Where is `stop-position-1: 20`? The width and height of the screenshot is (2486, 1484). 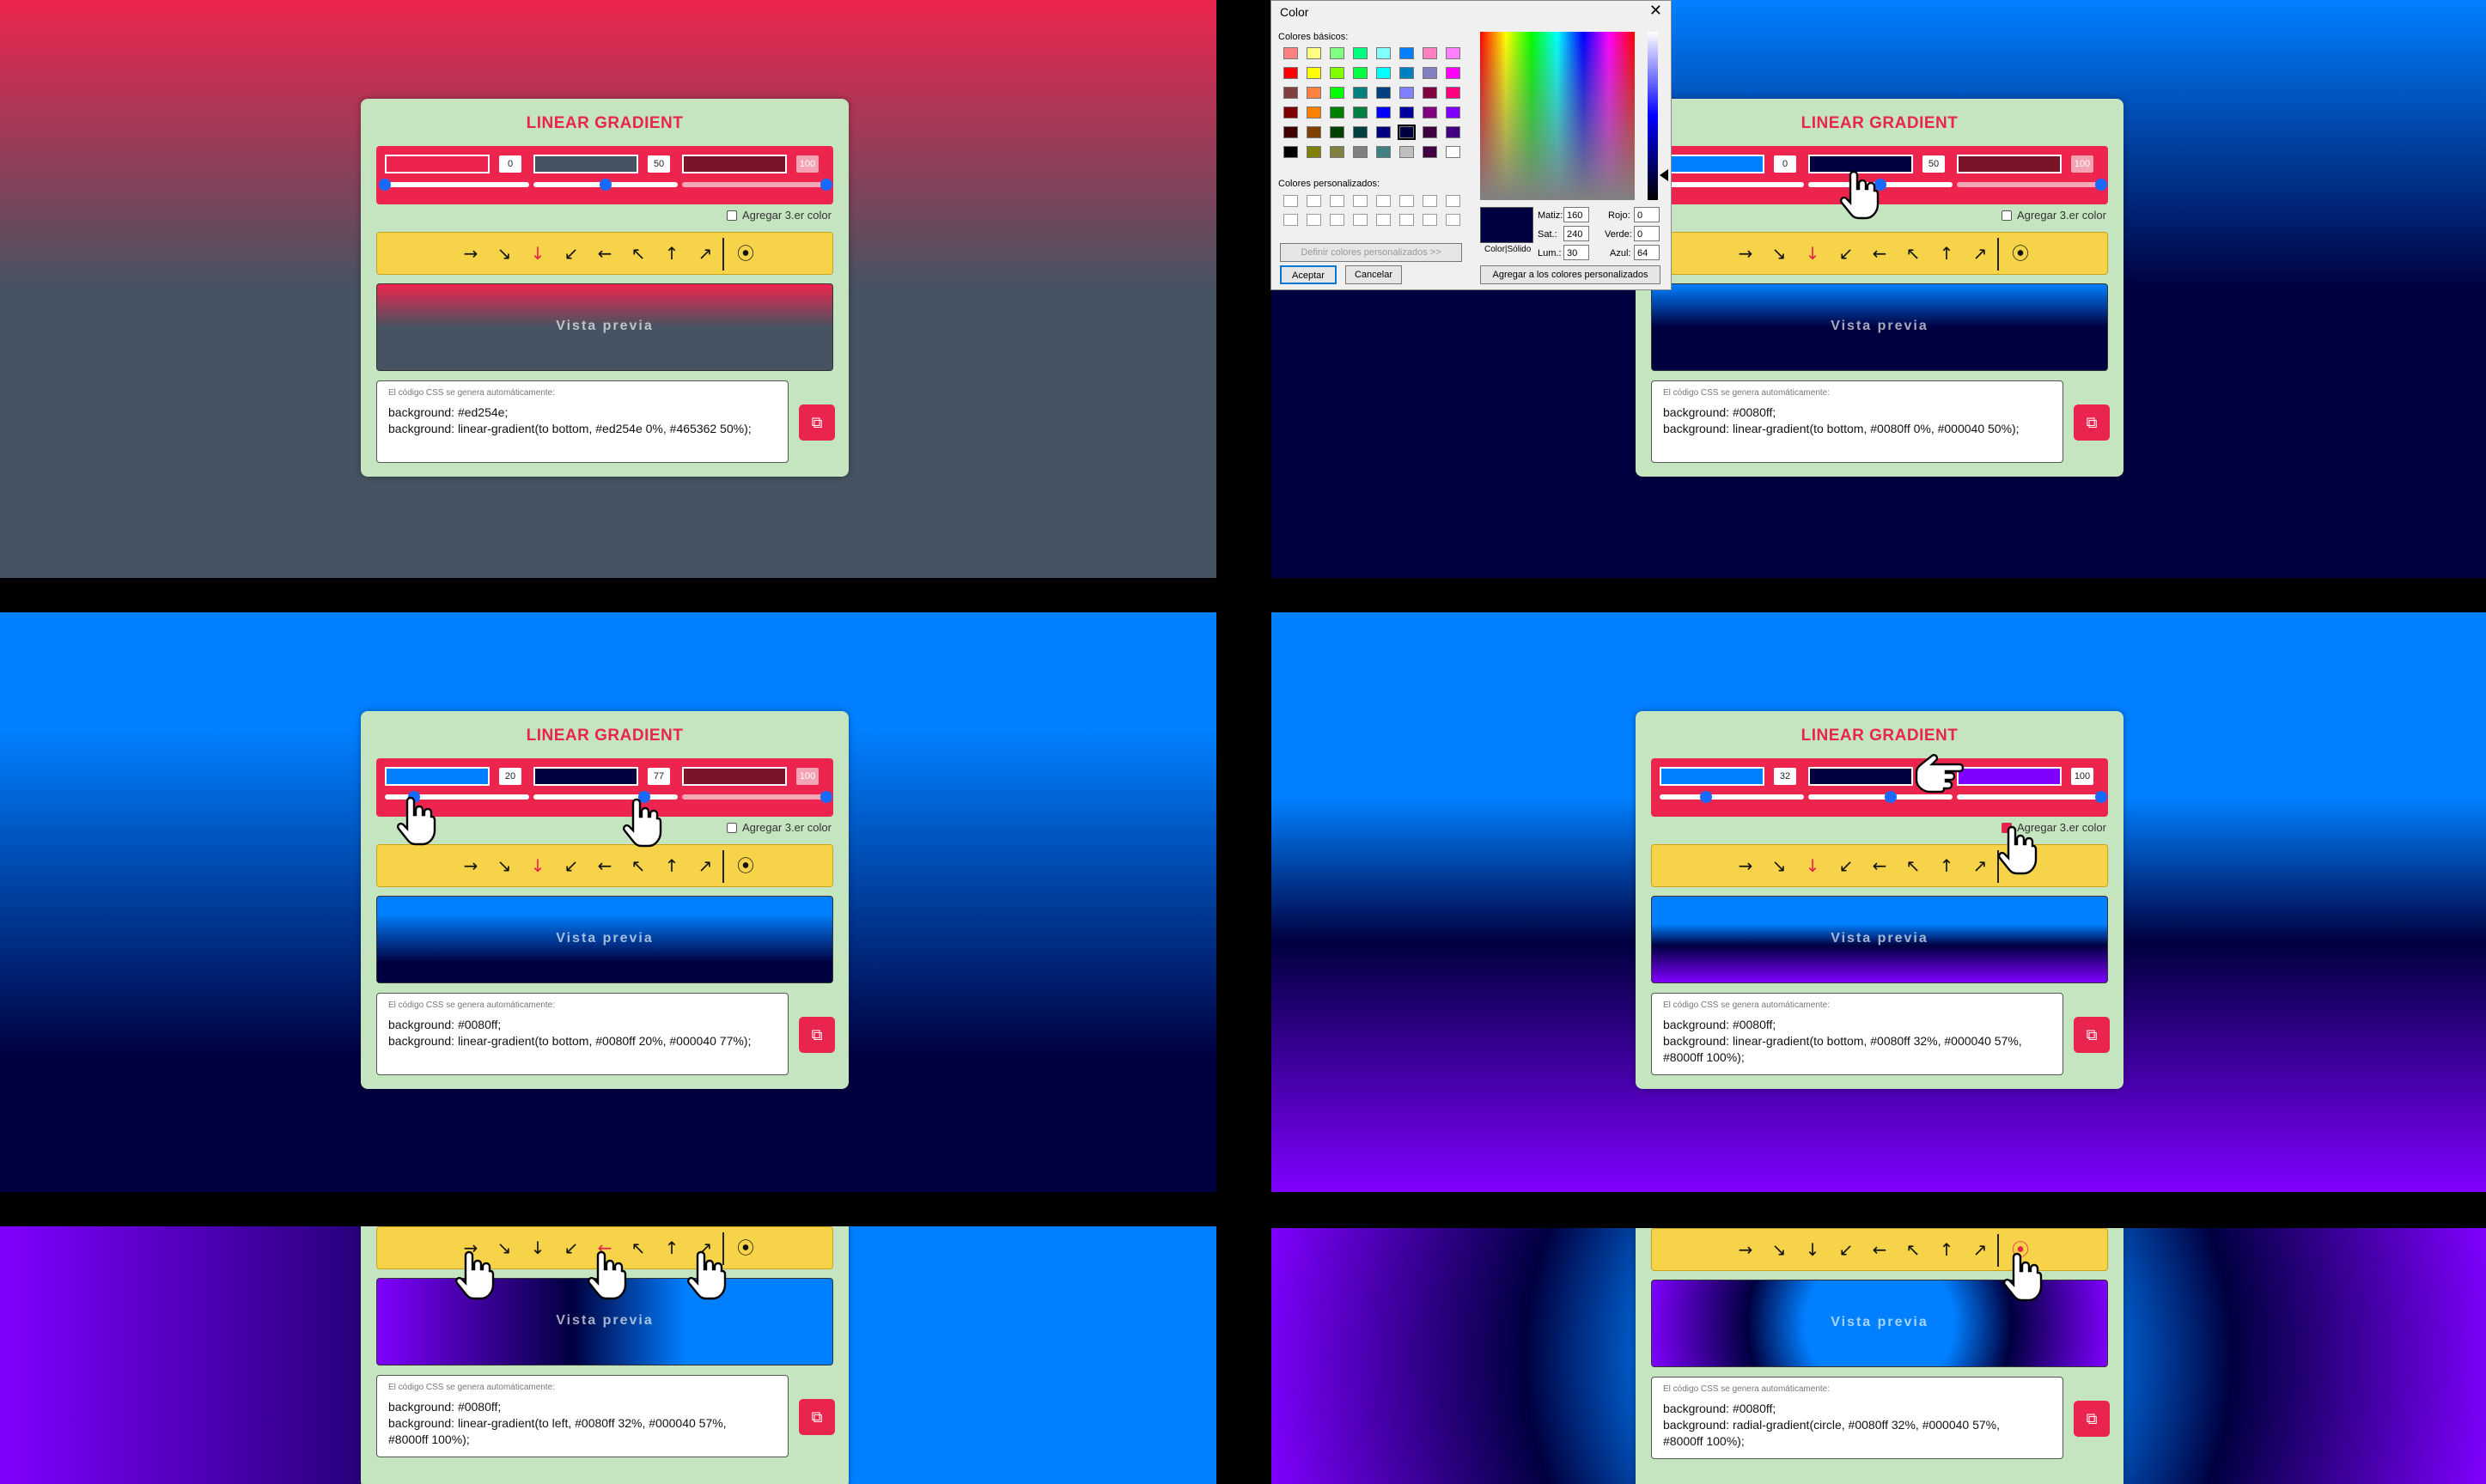 stop-position-1: 20 is located at coordinates (510, 777).